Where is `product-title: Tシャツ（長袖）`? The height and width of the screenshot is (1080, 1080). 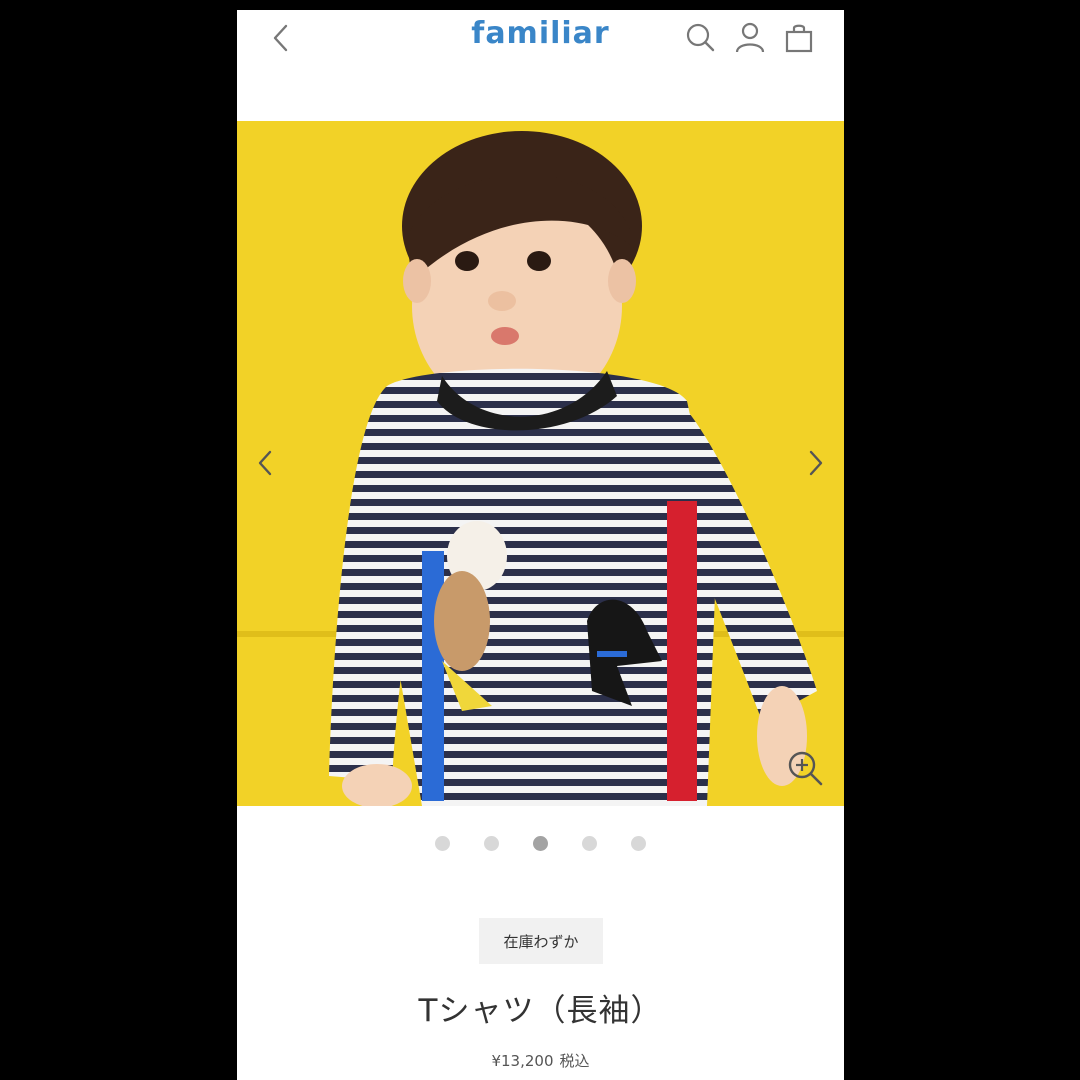 product-title: Tシャツ（長袖） is located at coordinates (540, 1011).